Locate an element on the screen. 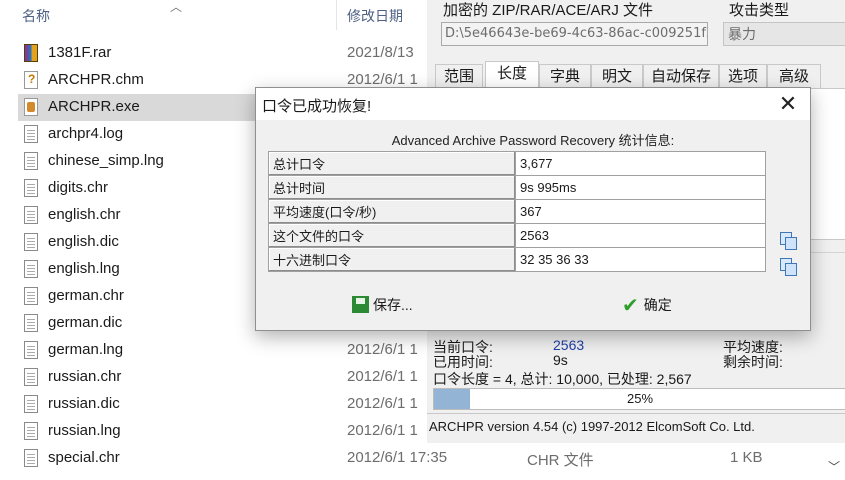 This screenshot has height=480, width=845. encrypted-file-path-field: D:\5e46643e-be69-4c63-86ac-c009251f2 is located at coordinates (574, 34).